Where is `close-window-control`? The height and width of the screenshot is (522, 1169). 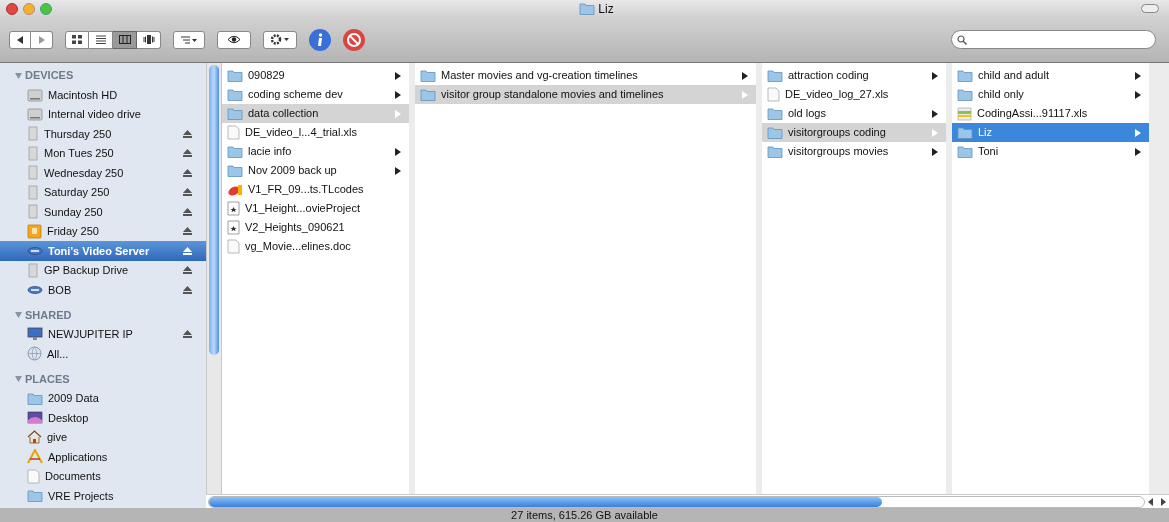
close-window-control is located at coordinates (12, 8).